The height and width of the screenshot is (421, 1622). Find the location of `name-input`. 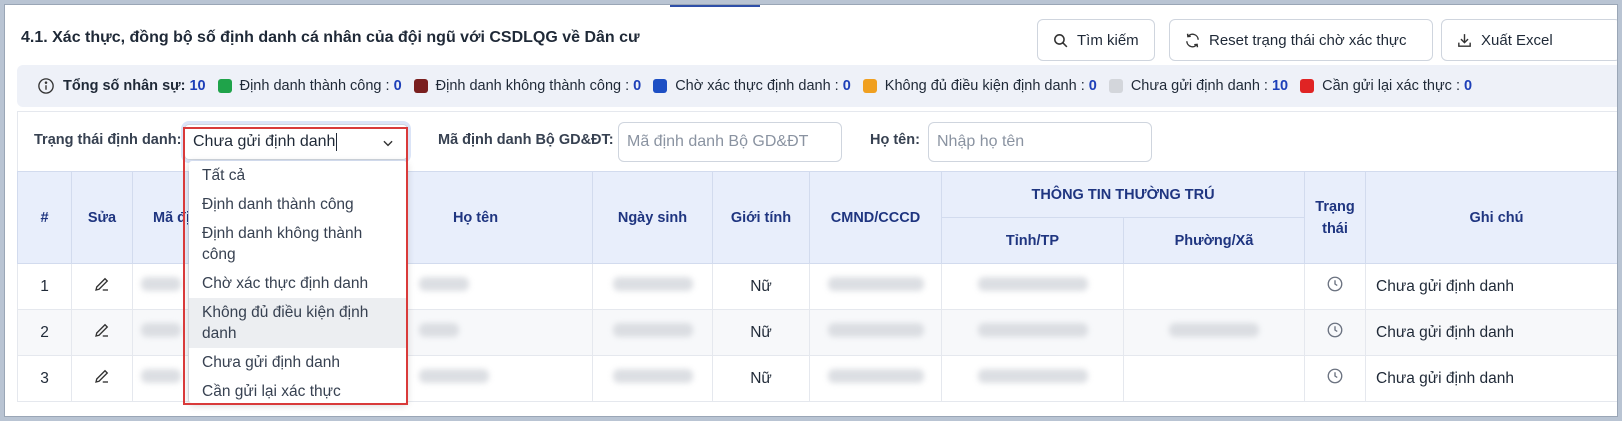

name-input is located at coordinates (1040, 142).